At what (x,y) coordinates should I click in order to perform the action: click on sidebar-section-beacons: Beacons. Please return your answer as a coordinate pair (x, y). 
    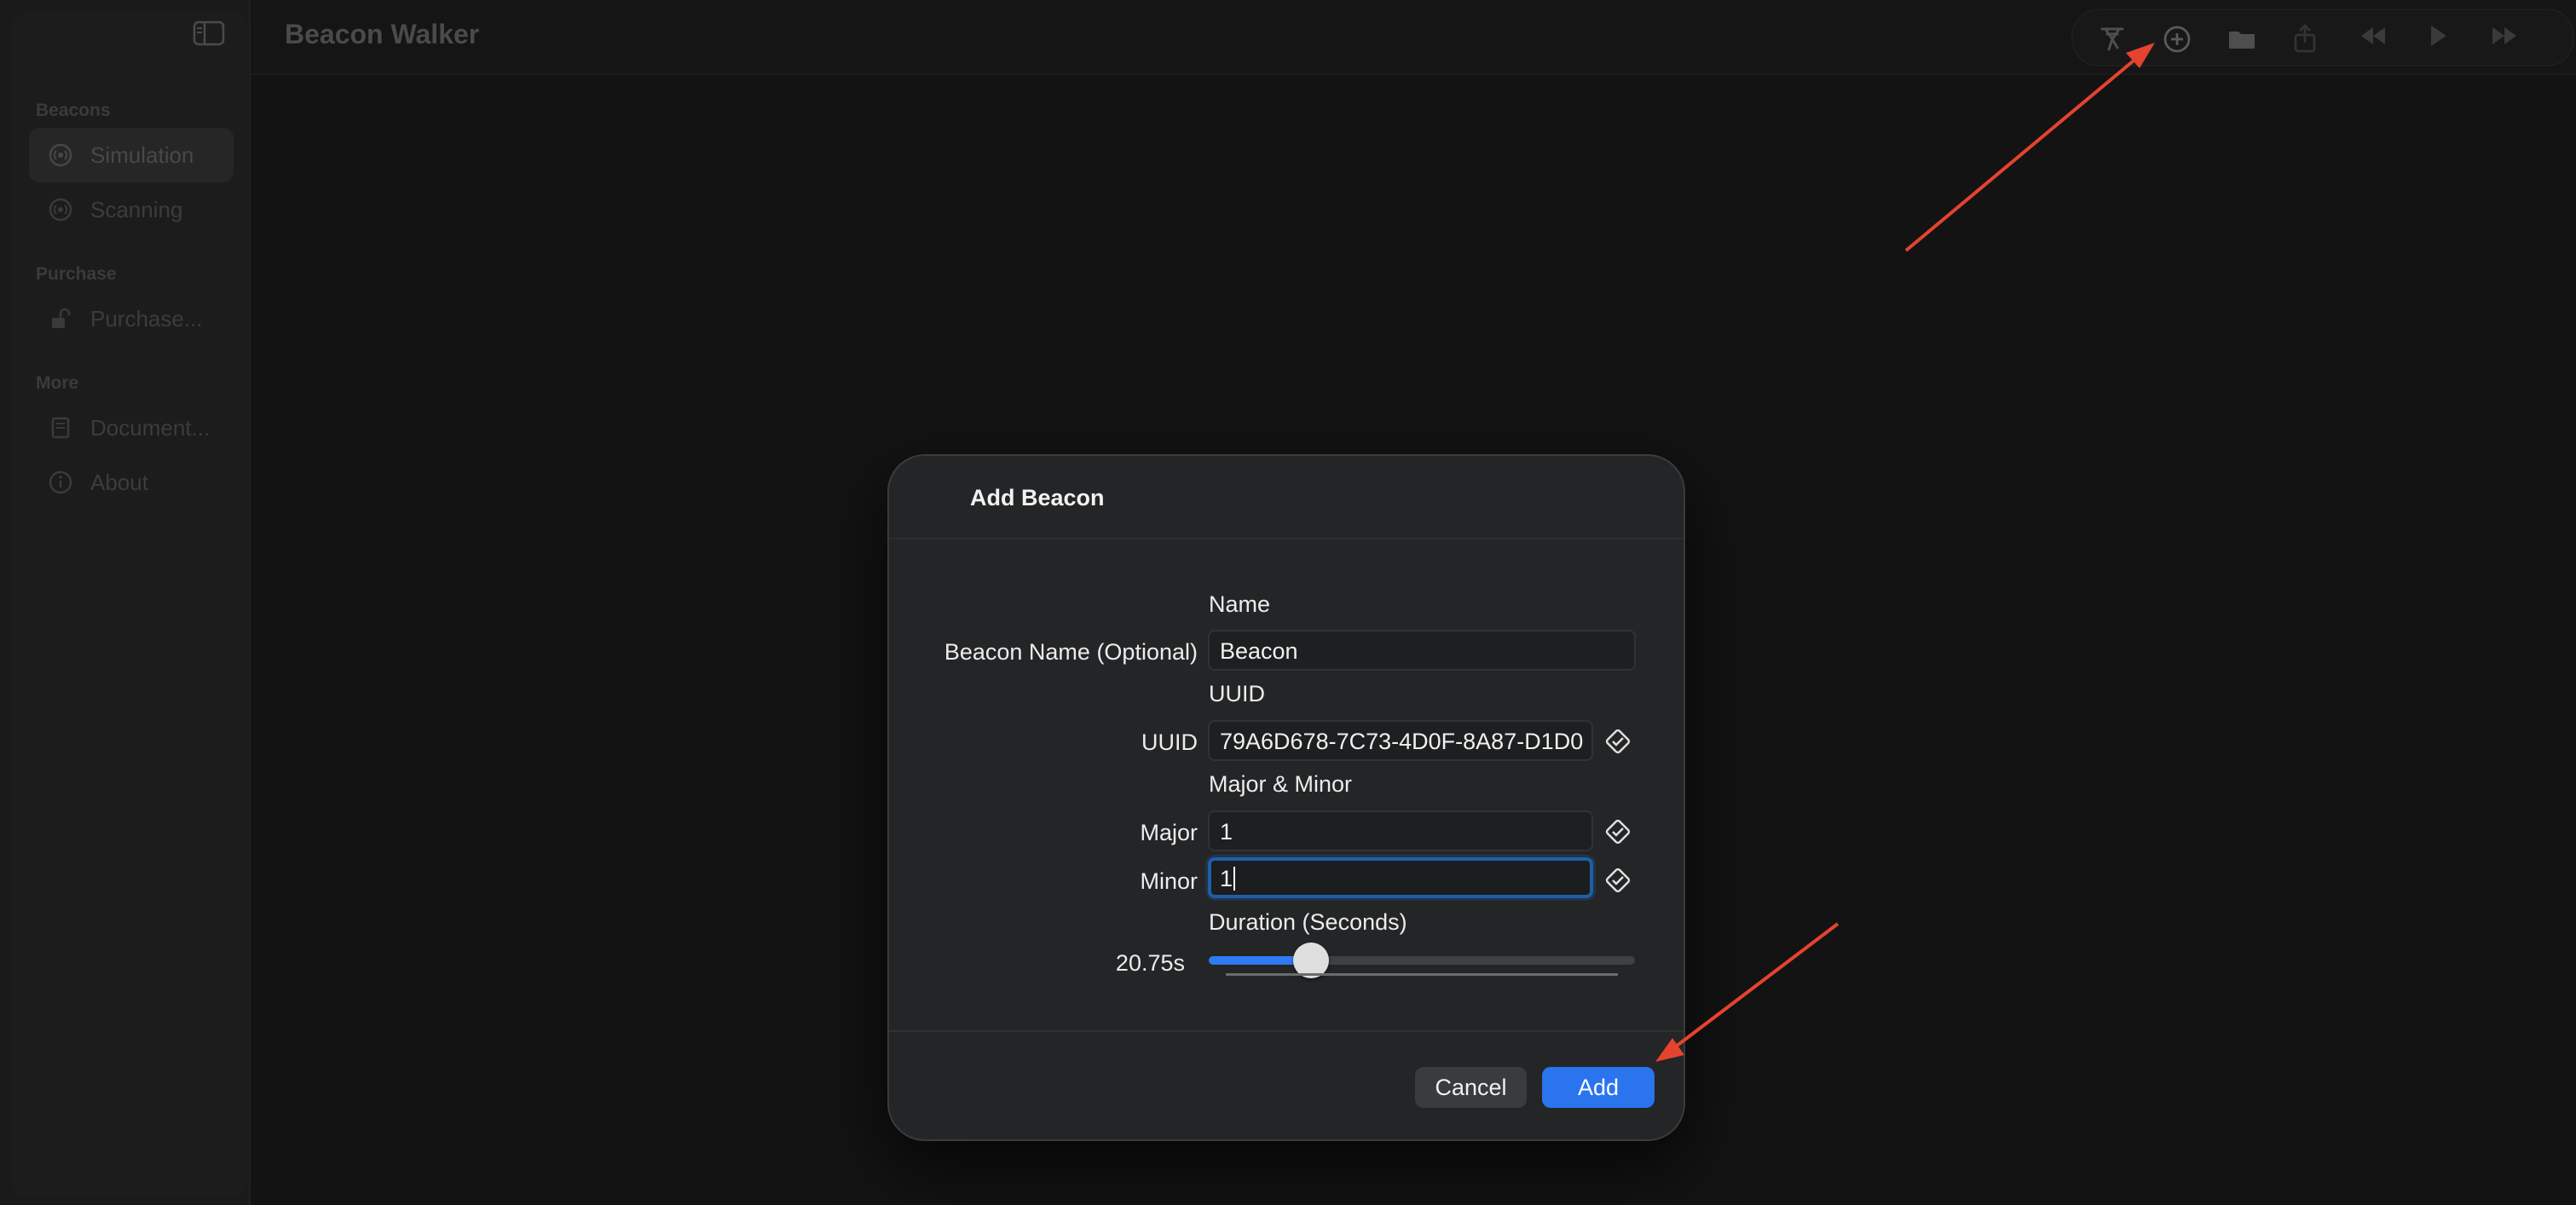
    Looking at the image, I should click on (73, 110).